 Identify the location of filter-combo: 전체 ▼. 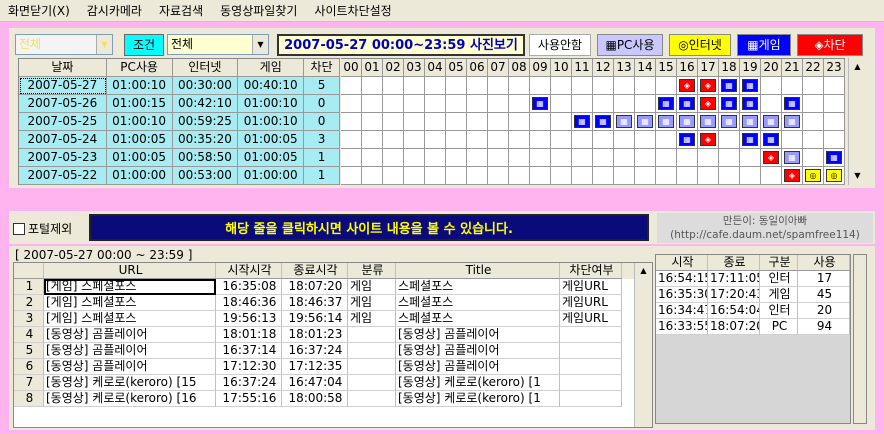
(64, 44).